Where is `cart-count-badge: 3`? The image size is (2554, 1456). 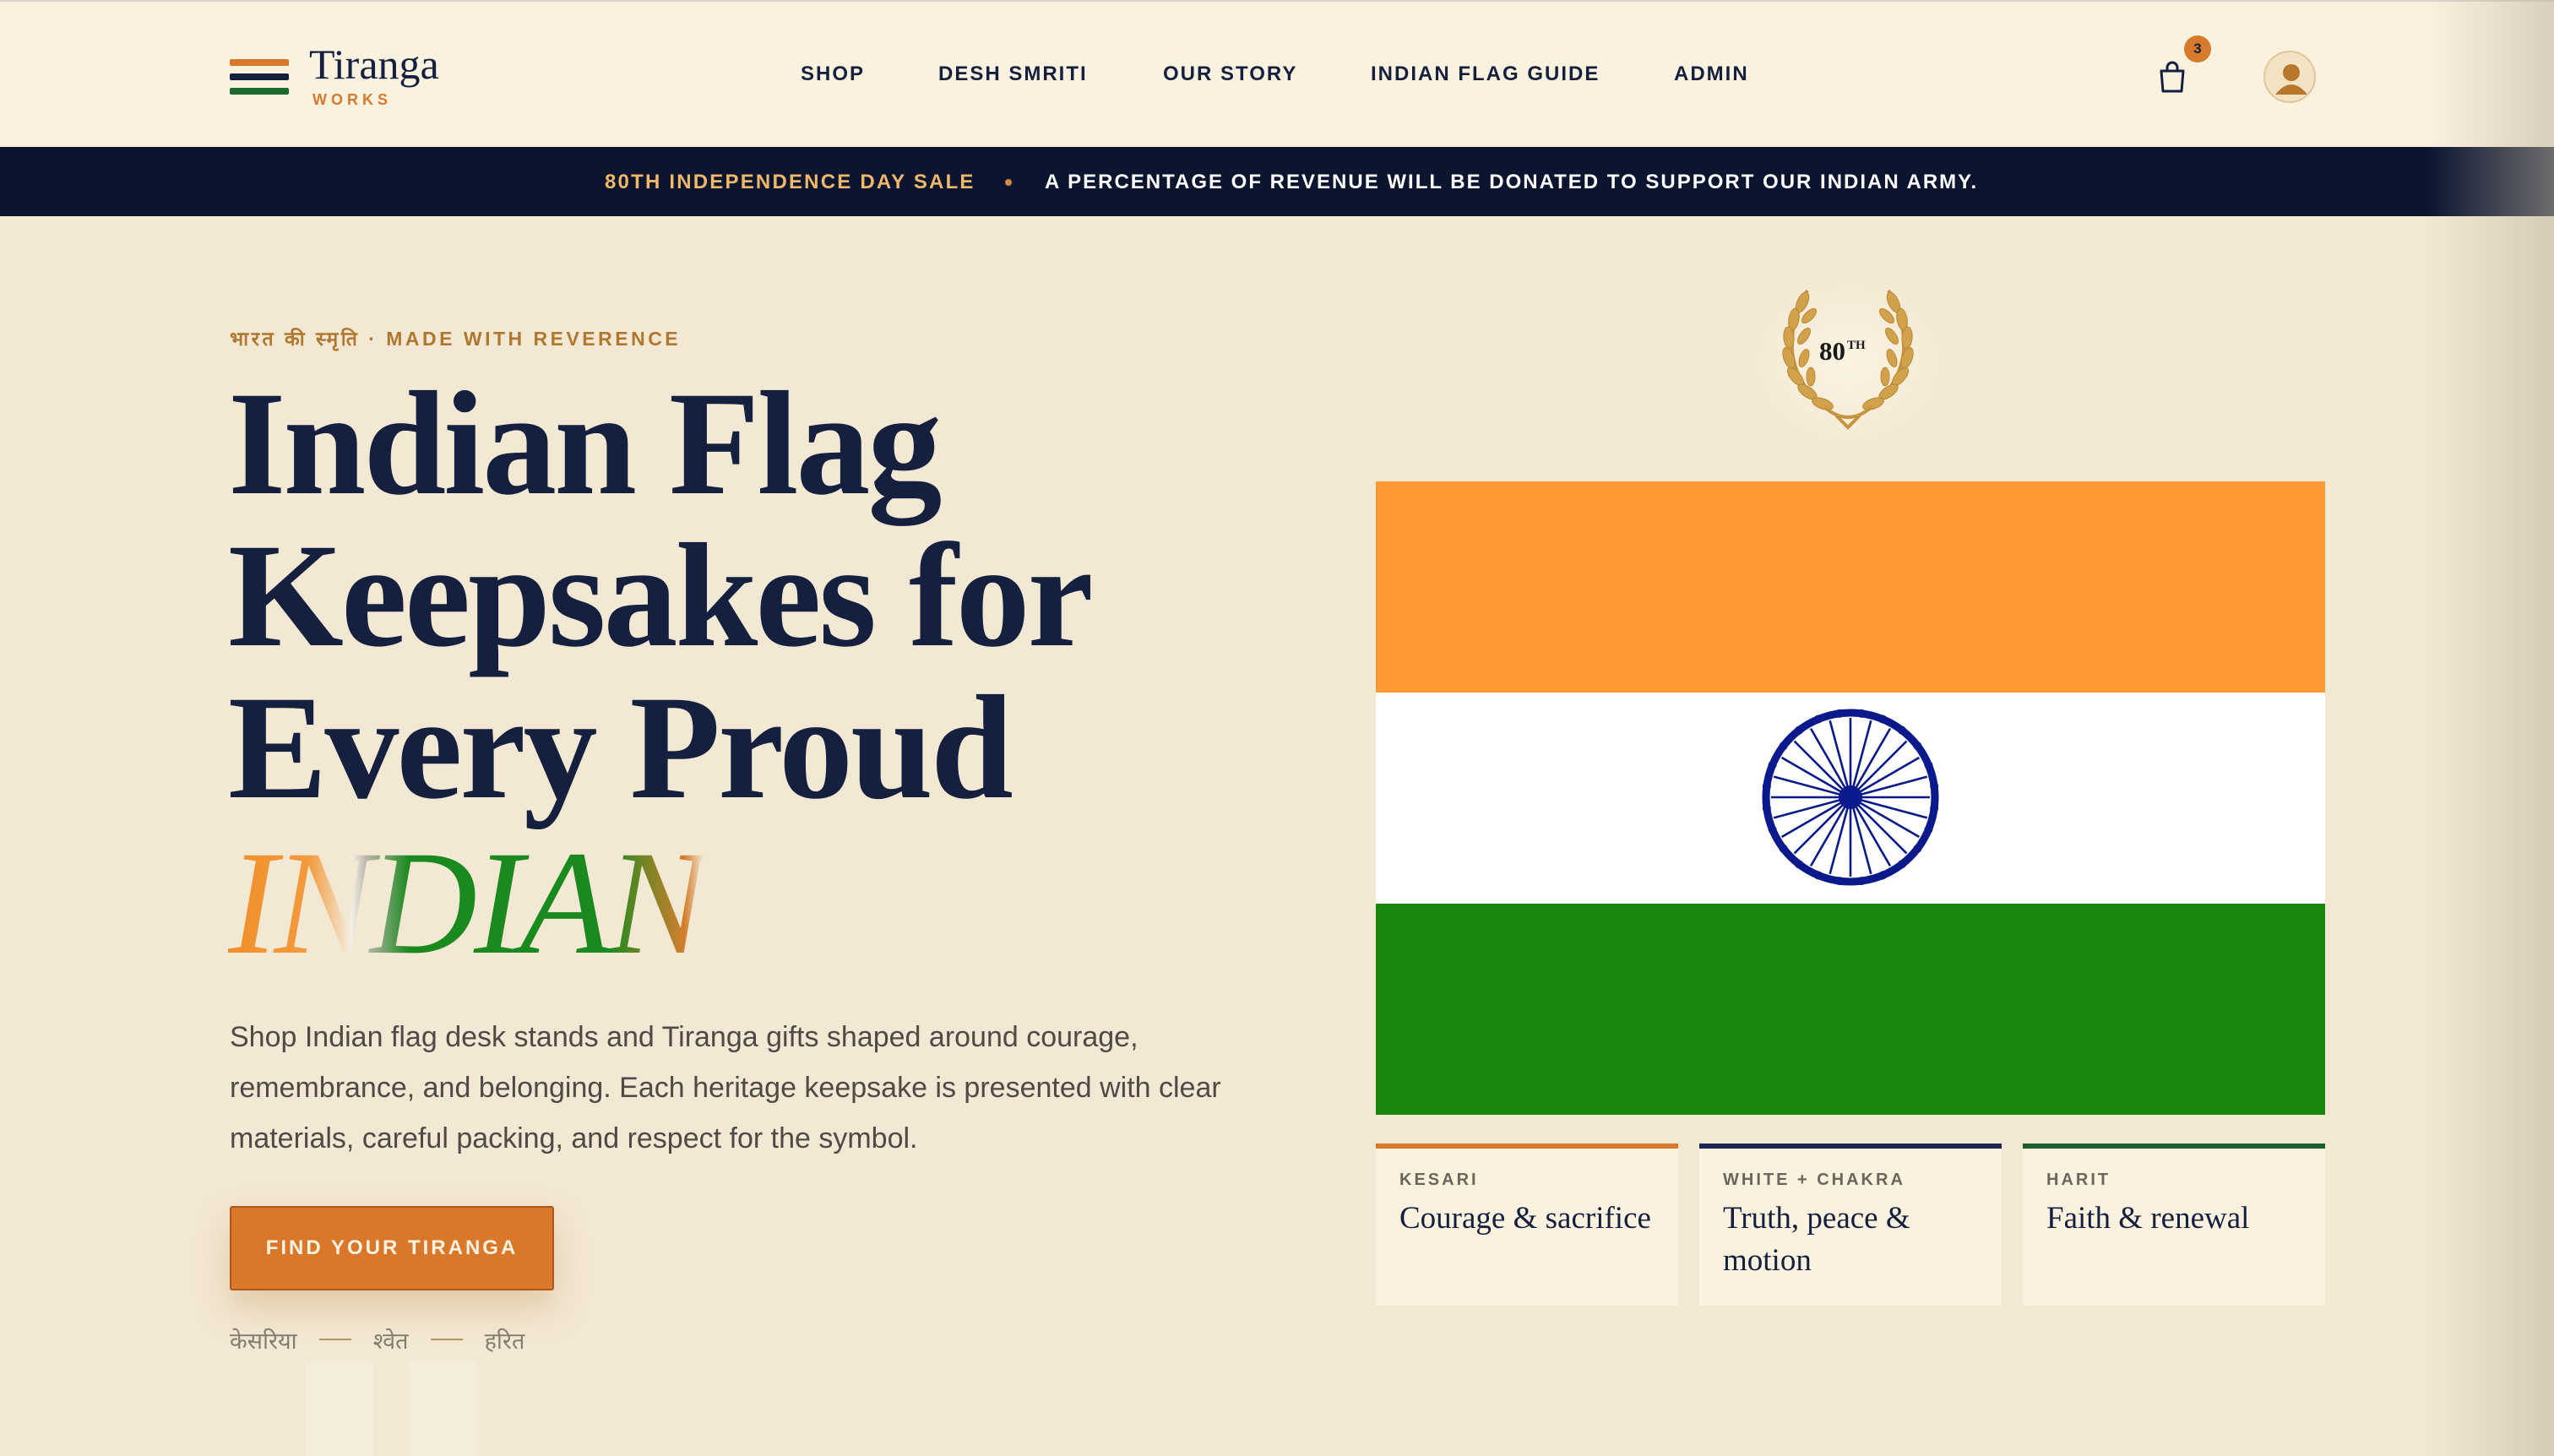
cart-count-badge: 3 is located at coordinates (2197, 48).